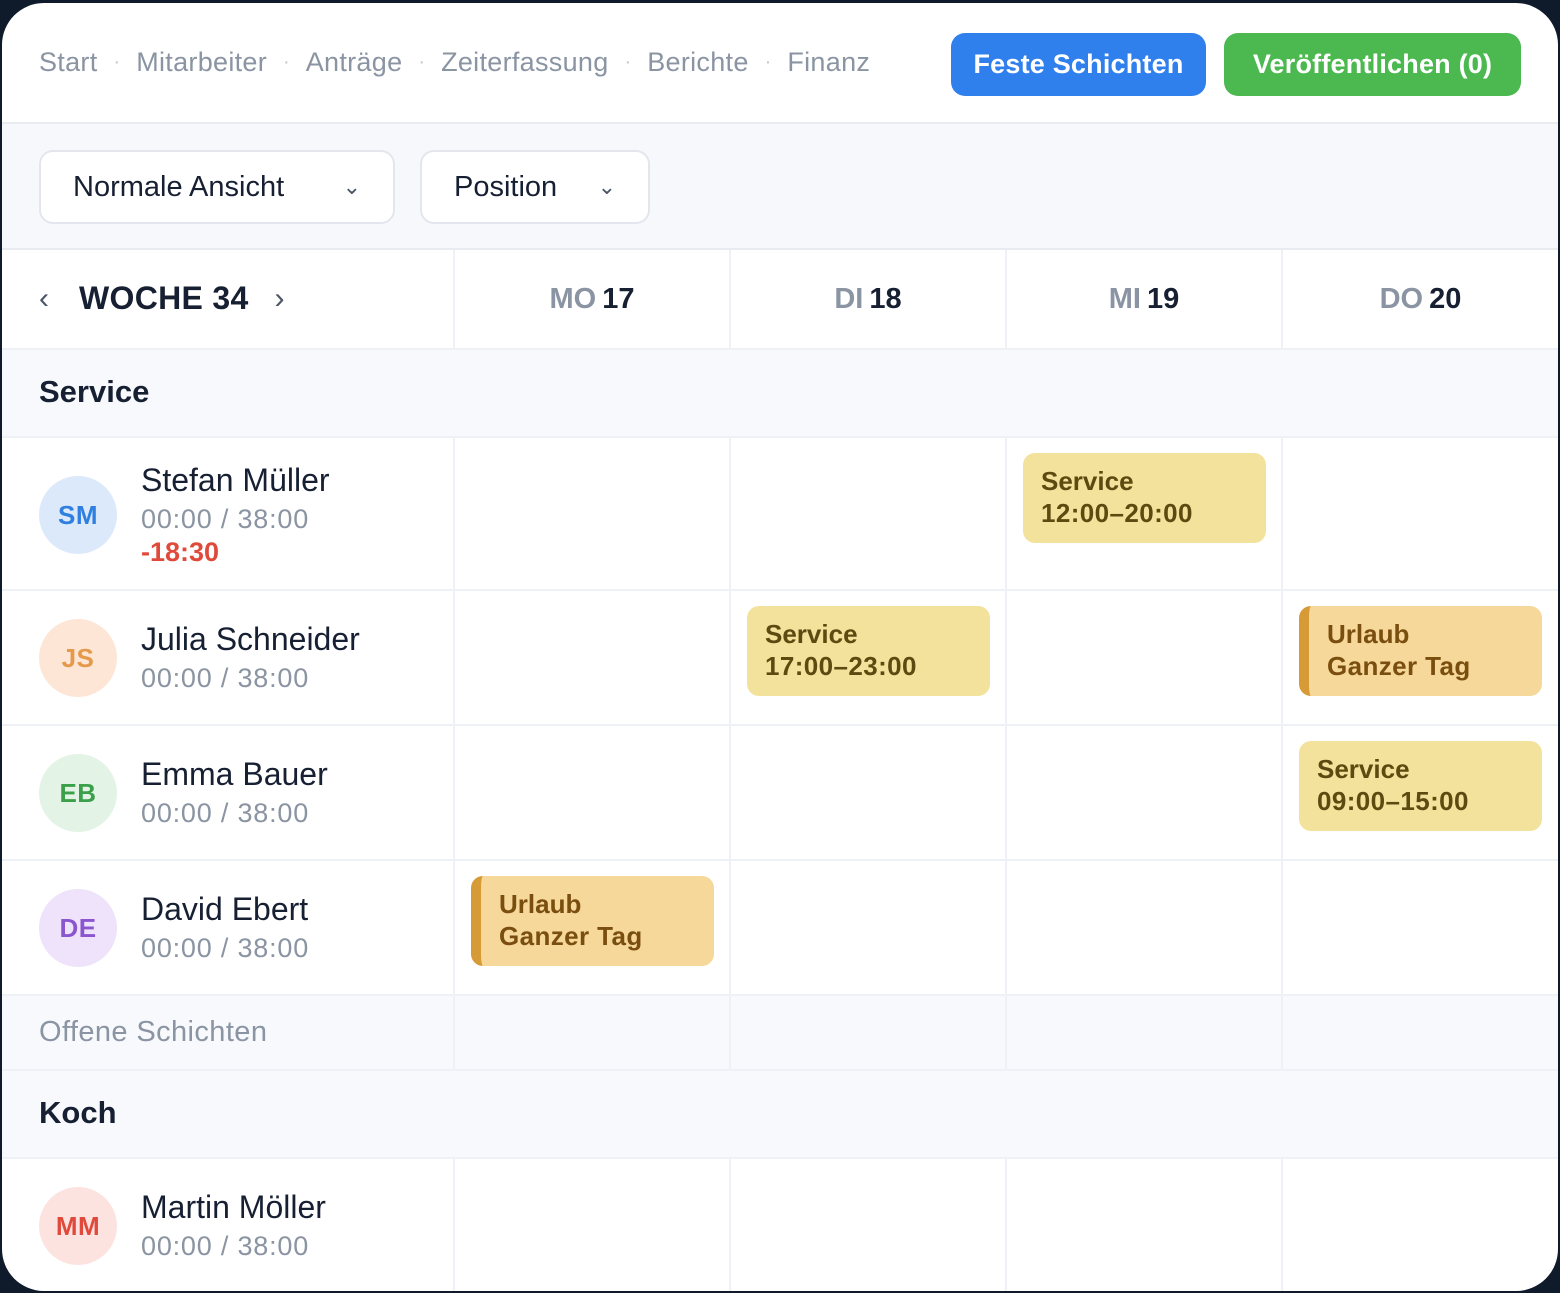 The width and height of the screenshot is (1560, 1293). Describe the element at coordinates (506, 186) in the screenshot. I see `group-by-select-value: Position` at that location.